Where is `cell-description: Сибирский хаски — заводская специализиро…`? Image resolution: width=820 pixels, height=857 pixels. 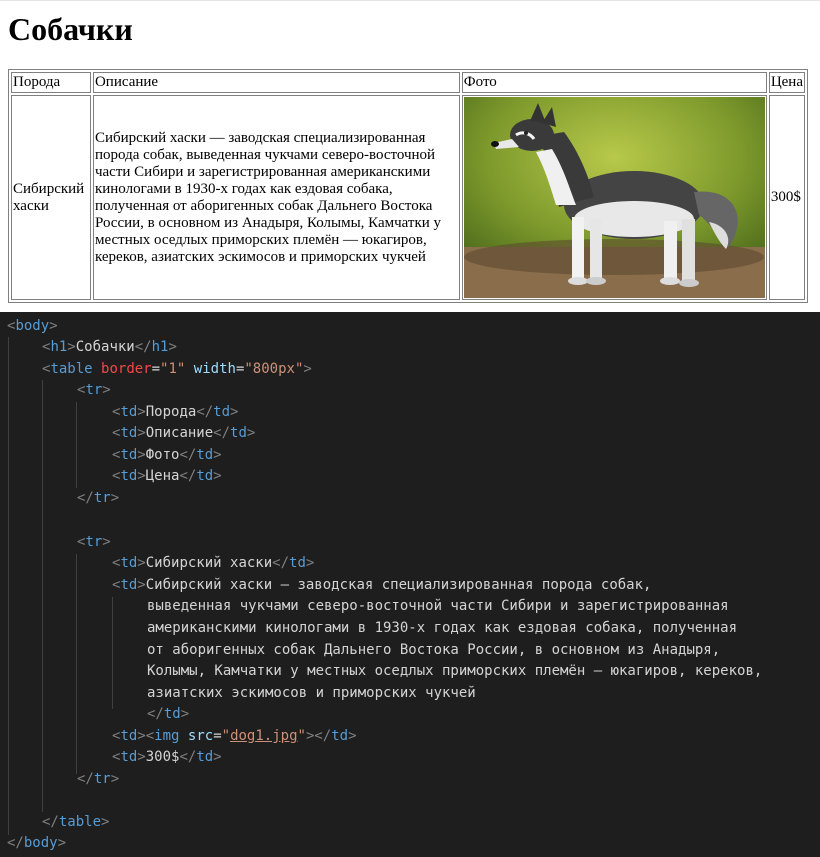
cell-description: Сибирский хаски — заводская специализиро… is located at coordinates (276, 197).